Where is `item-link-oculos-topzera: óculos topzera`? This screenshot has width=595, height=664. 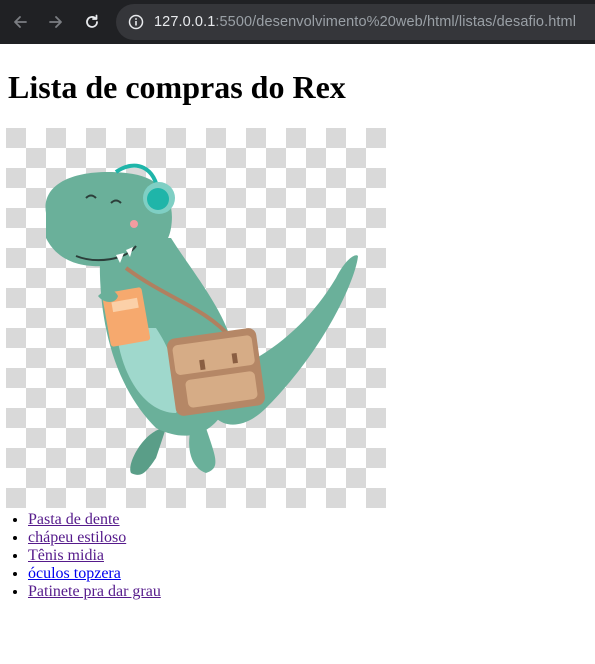 item-link-oculos-topzera: óculos topzera is located at coordinates (74, 573).